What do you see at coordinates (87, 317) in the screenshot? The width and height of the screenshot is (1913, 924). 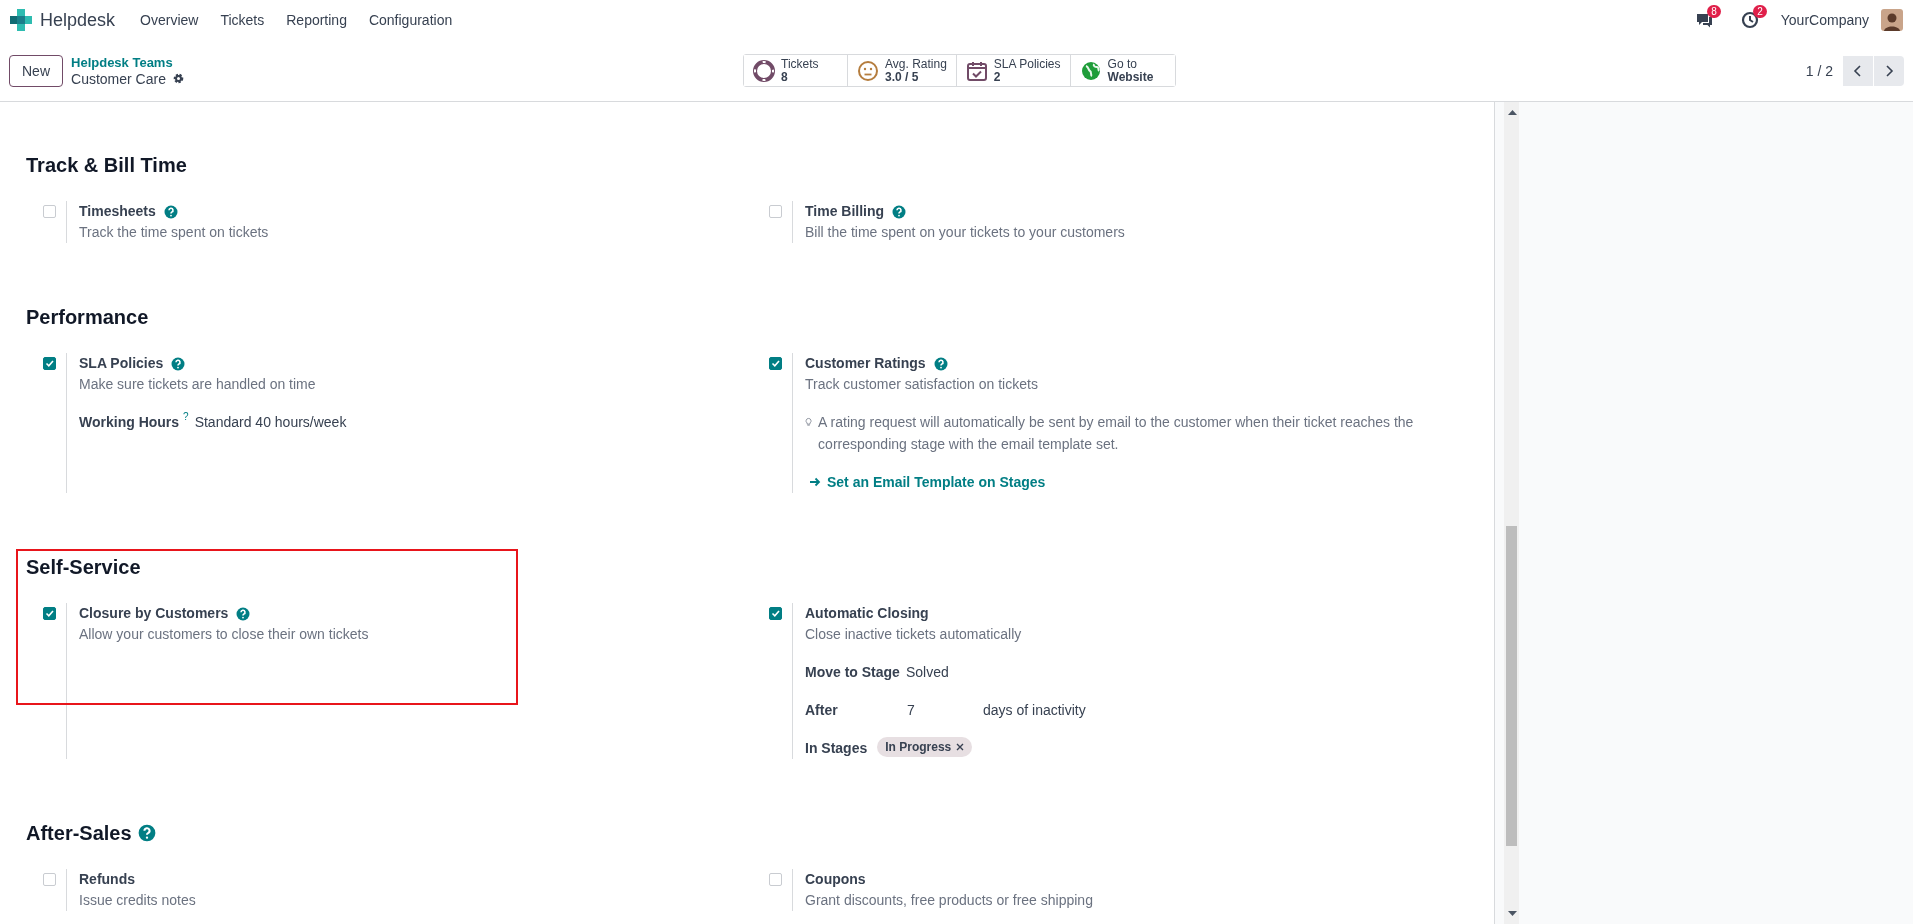 I see `section-title: Performance` at bounding box center [87, 317].